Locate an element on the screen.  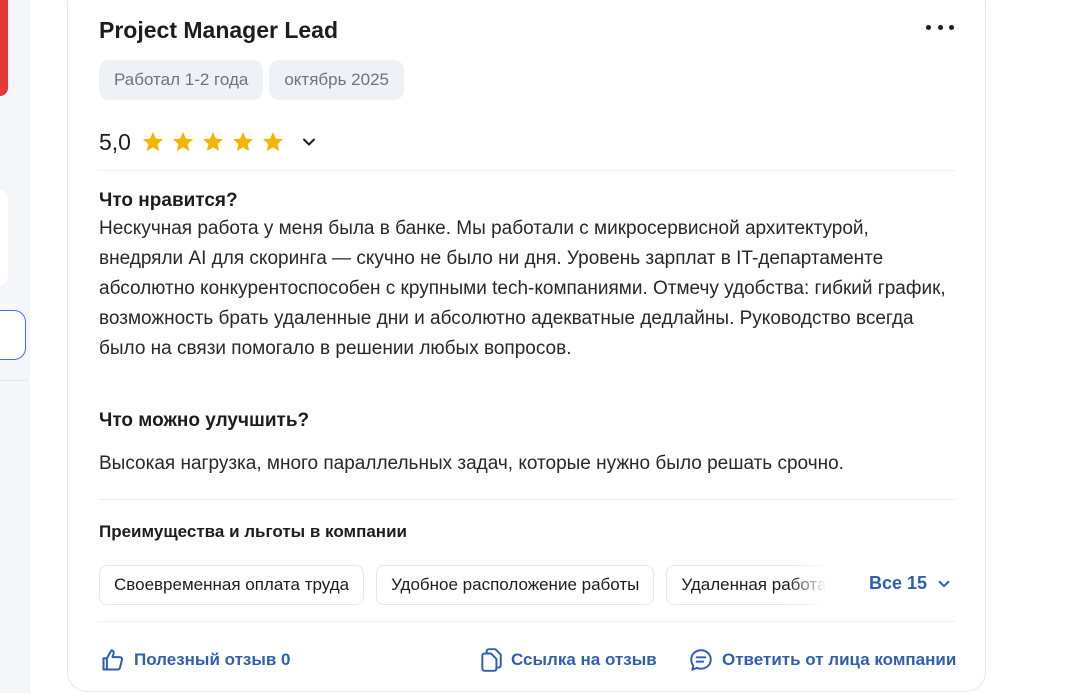
copy-link-button: Ссылка на отзыв is located at coordinates (568, 660).